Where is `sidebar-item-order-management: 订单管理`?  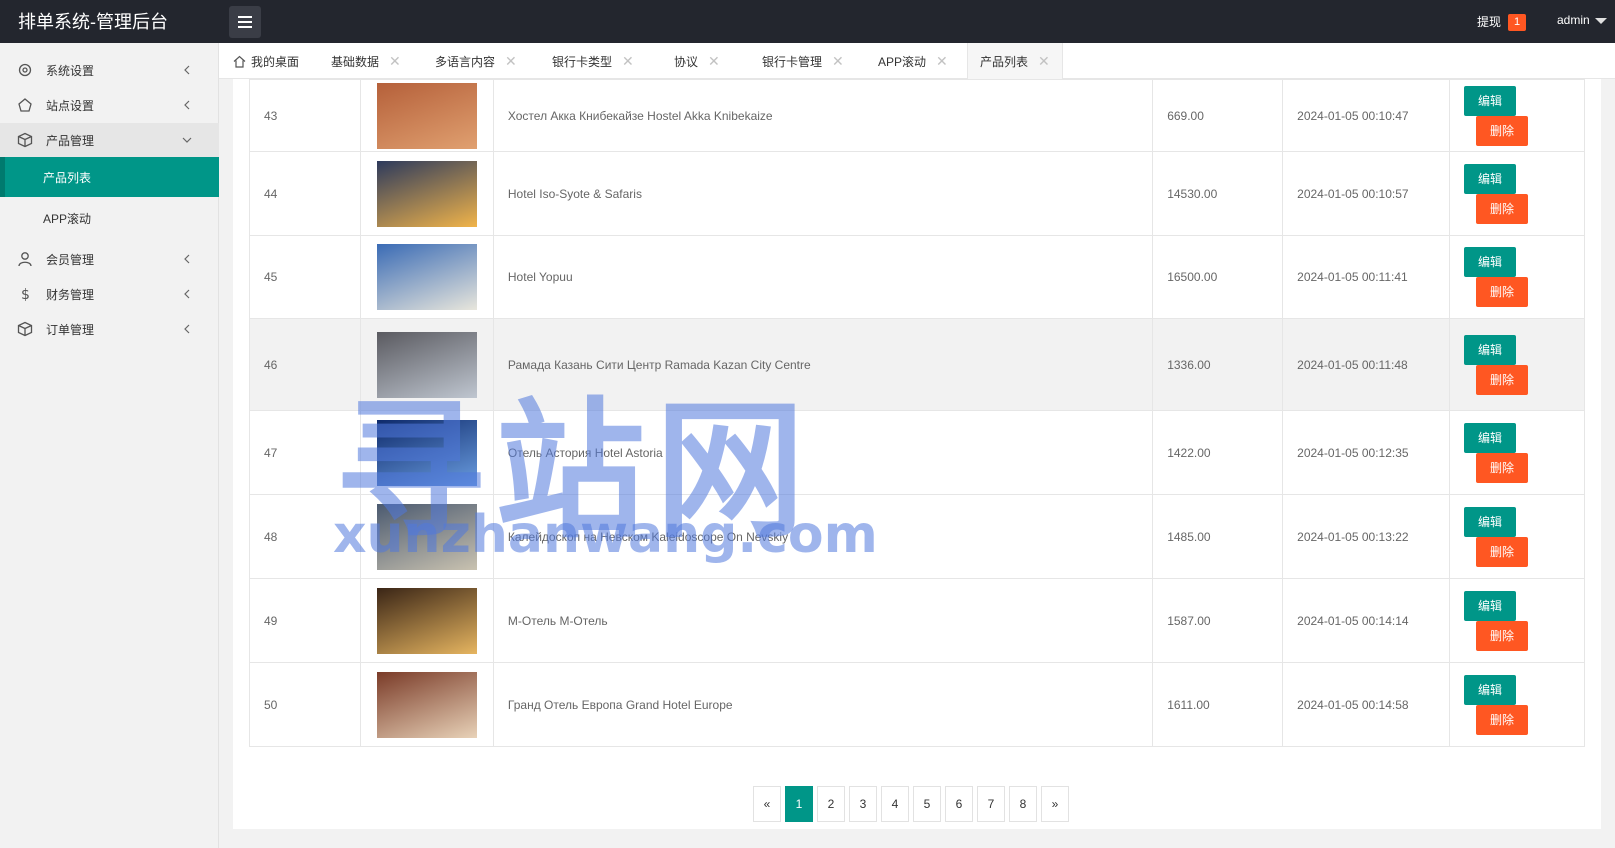 sidebar-item-order-management: 订单管理 is located at coordinates (109, 329).